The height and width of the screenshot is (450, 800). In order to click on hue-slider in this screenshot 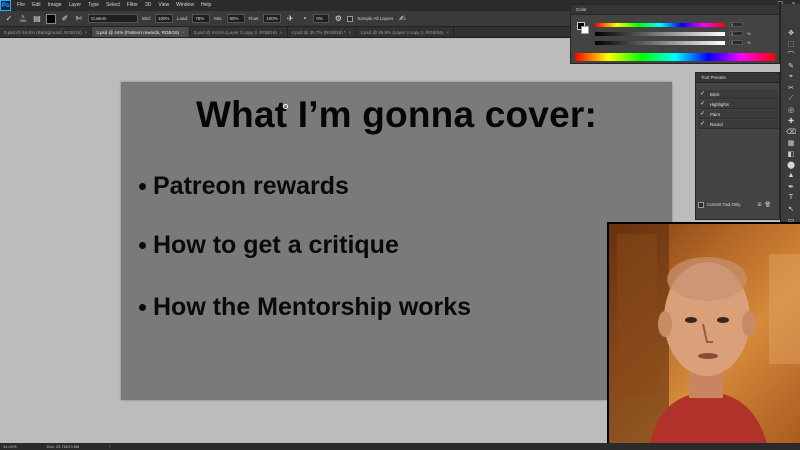, I will do `click(660, 25)`.